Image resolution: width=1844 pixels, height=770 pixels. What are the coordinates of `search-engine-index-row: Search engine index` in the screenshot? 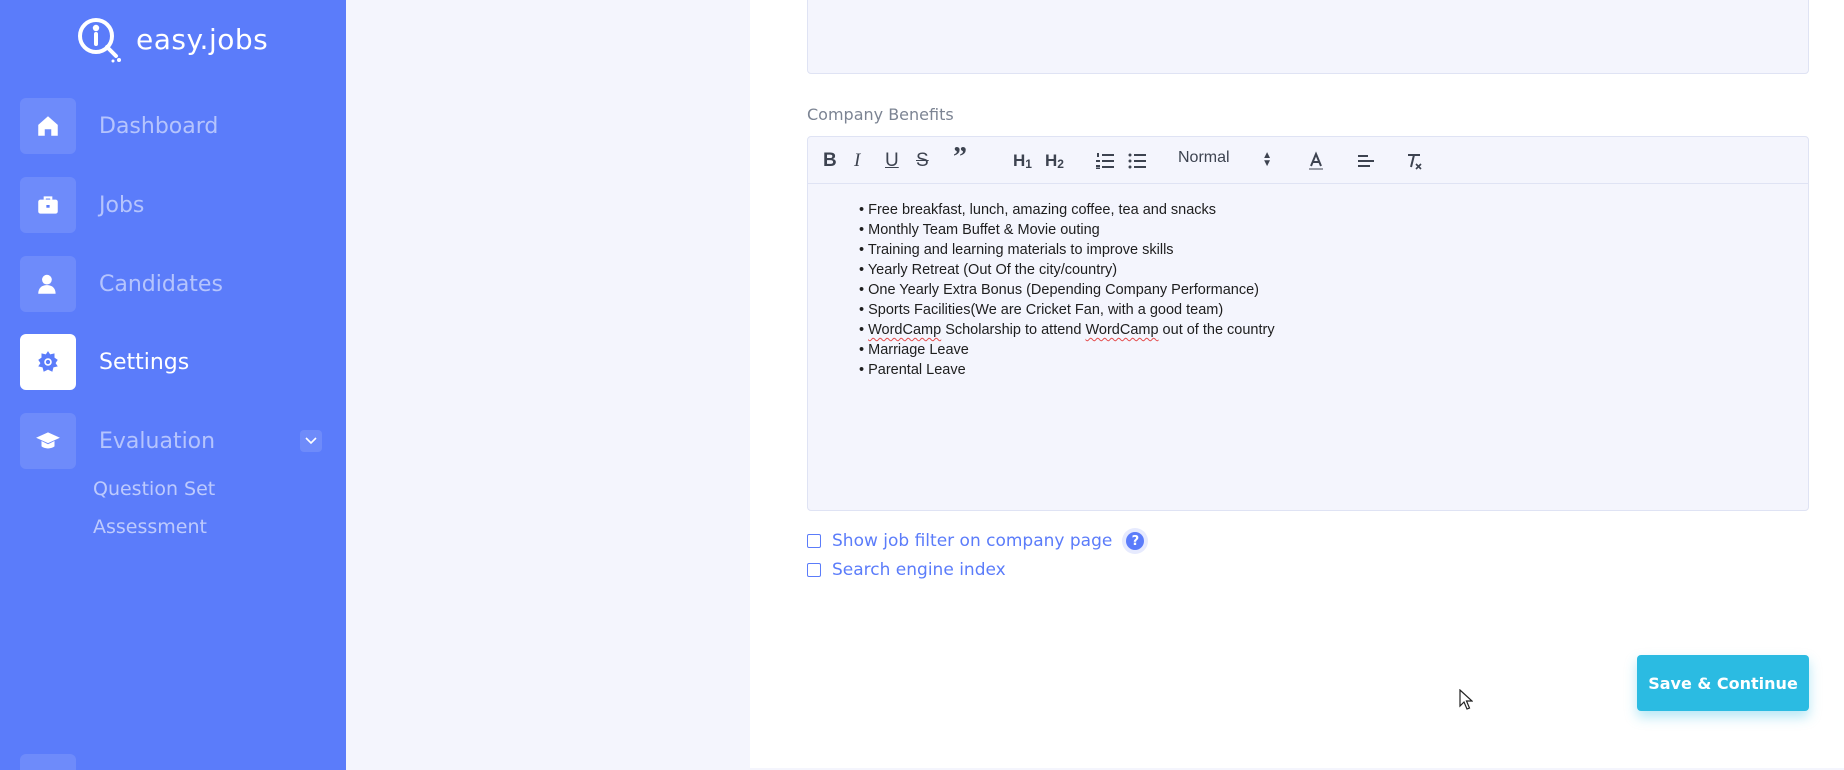 It's located at (906, 570).